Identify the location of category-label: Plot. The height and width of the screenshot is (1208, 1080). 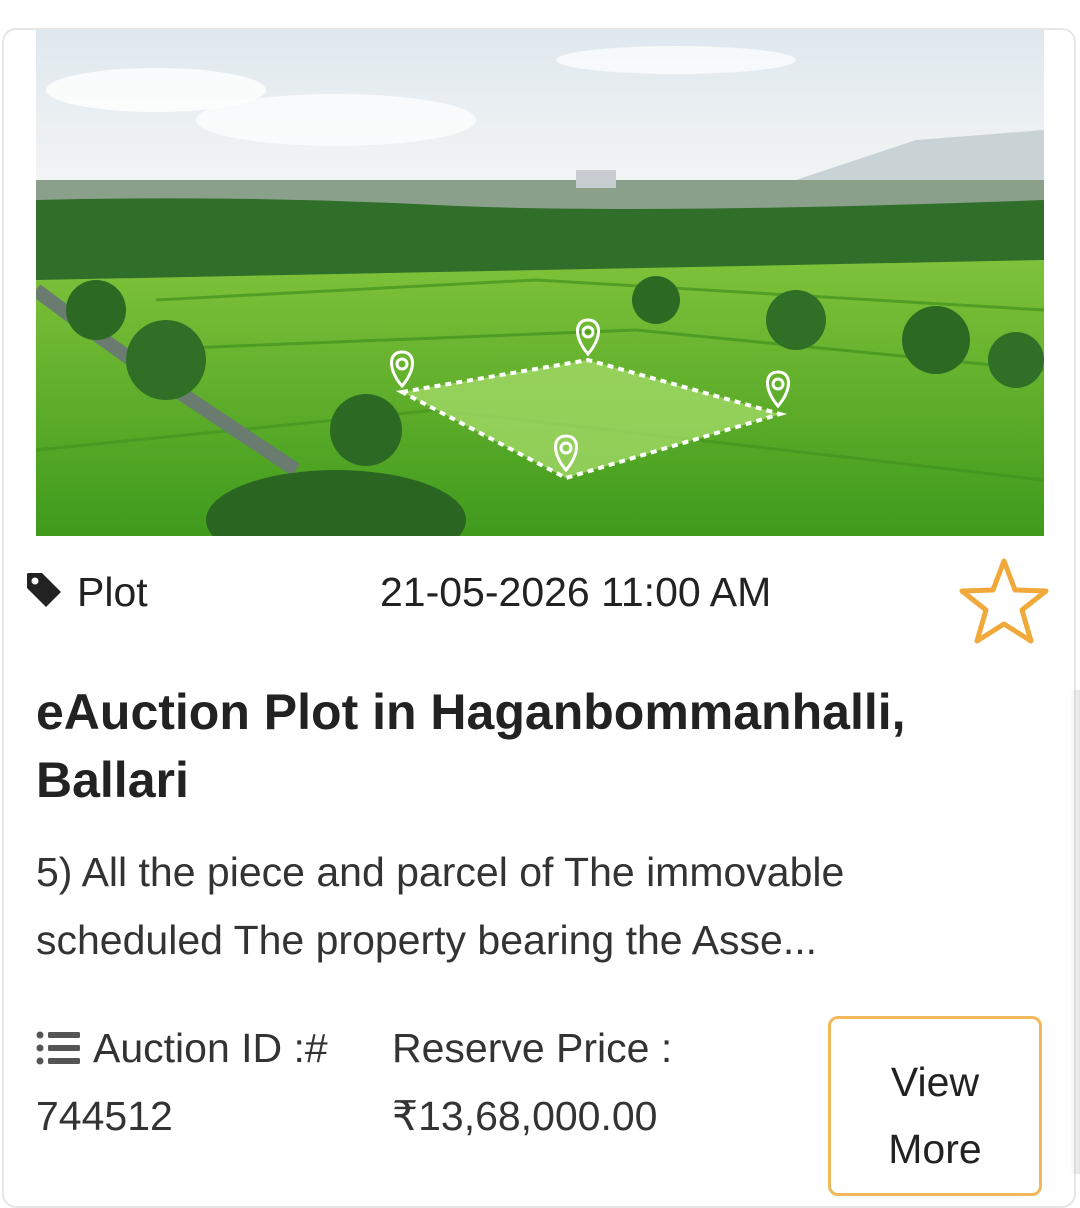
(112, 592).